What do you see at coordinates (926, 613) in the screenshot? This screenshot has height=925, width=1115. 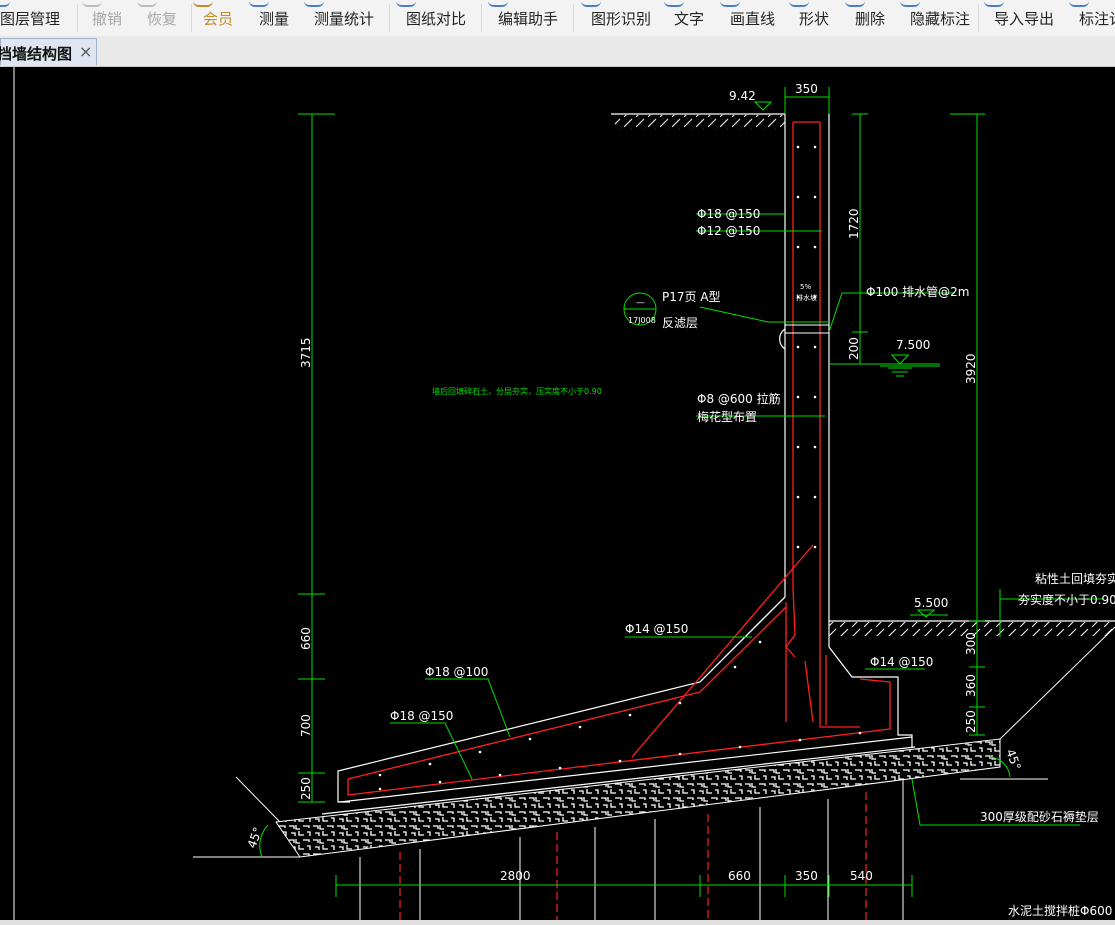 I see `elevation-marker-ground` at bounding box center [926, 613].